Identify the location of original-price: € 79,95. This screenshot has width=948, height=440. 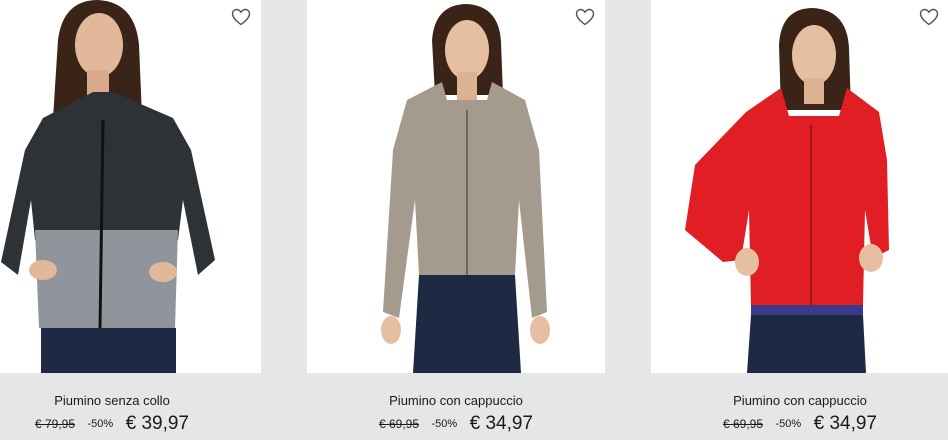
(55, 424).